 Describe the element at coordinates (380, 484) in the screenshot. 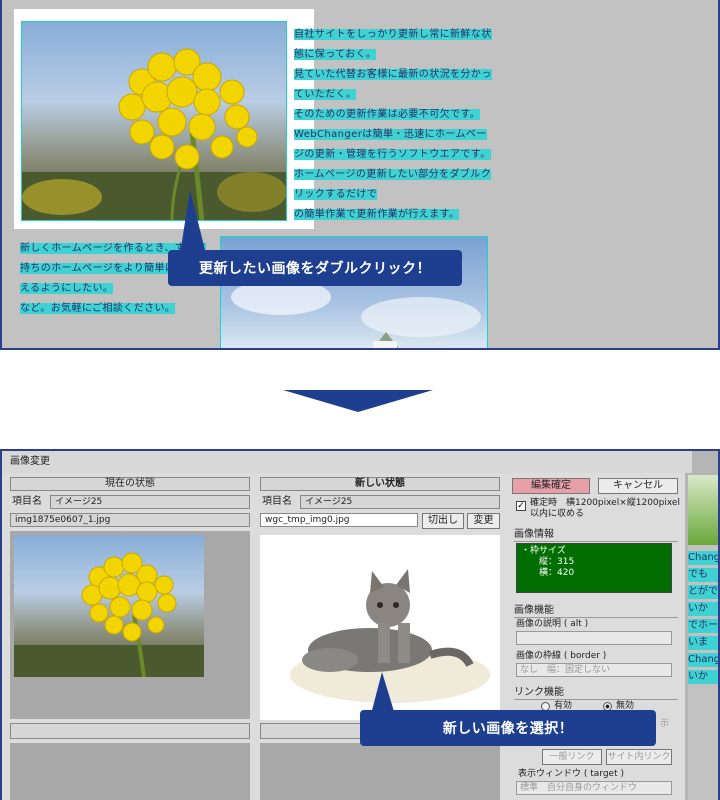

I see `new-state-header: 新しい状態` at that location.